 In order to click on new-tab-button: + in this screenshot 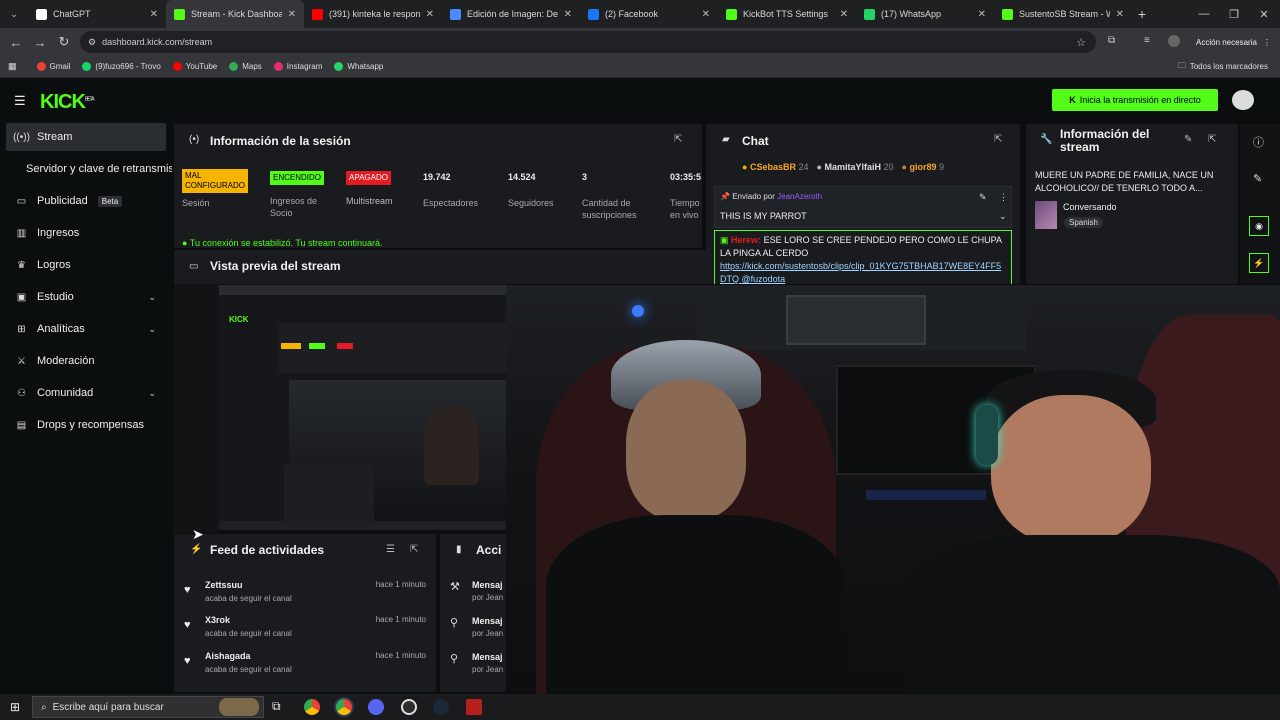, I will do `click(1142, 14)`.